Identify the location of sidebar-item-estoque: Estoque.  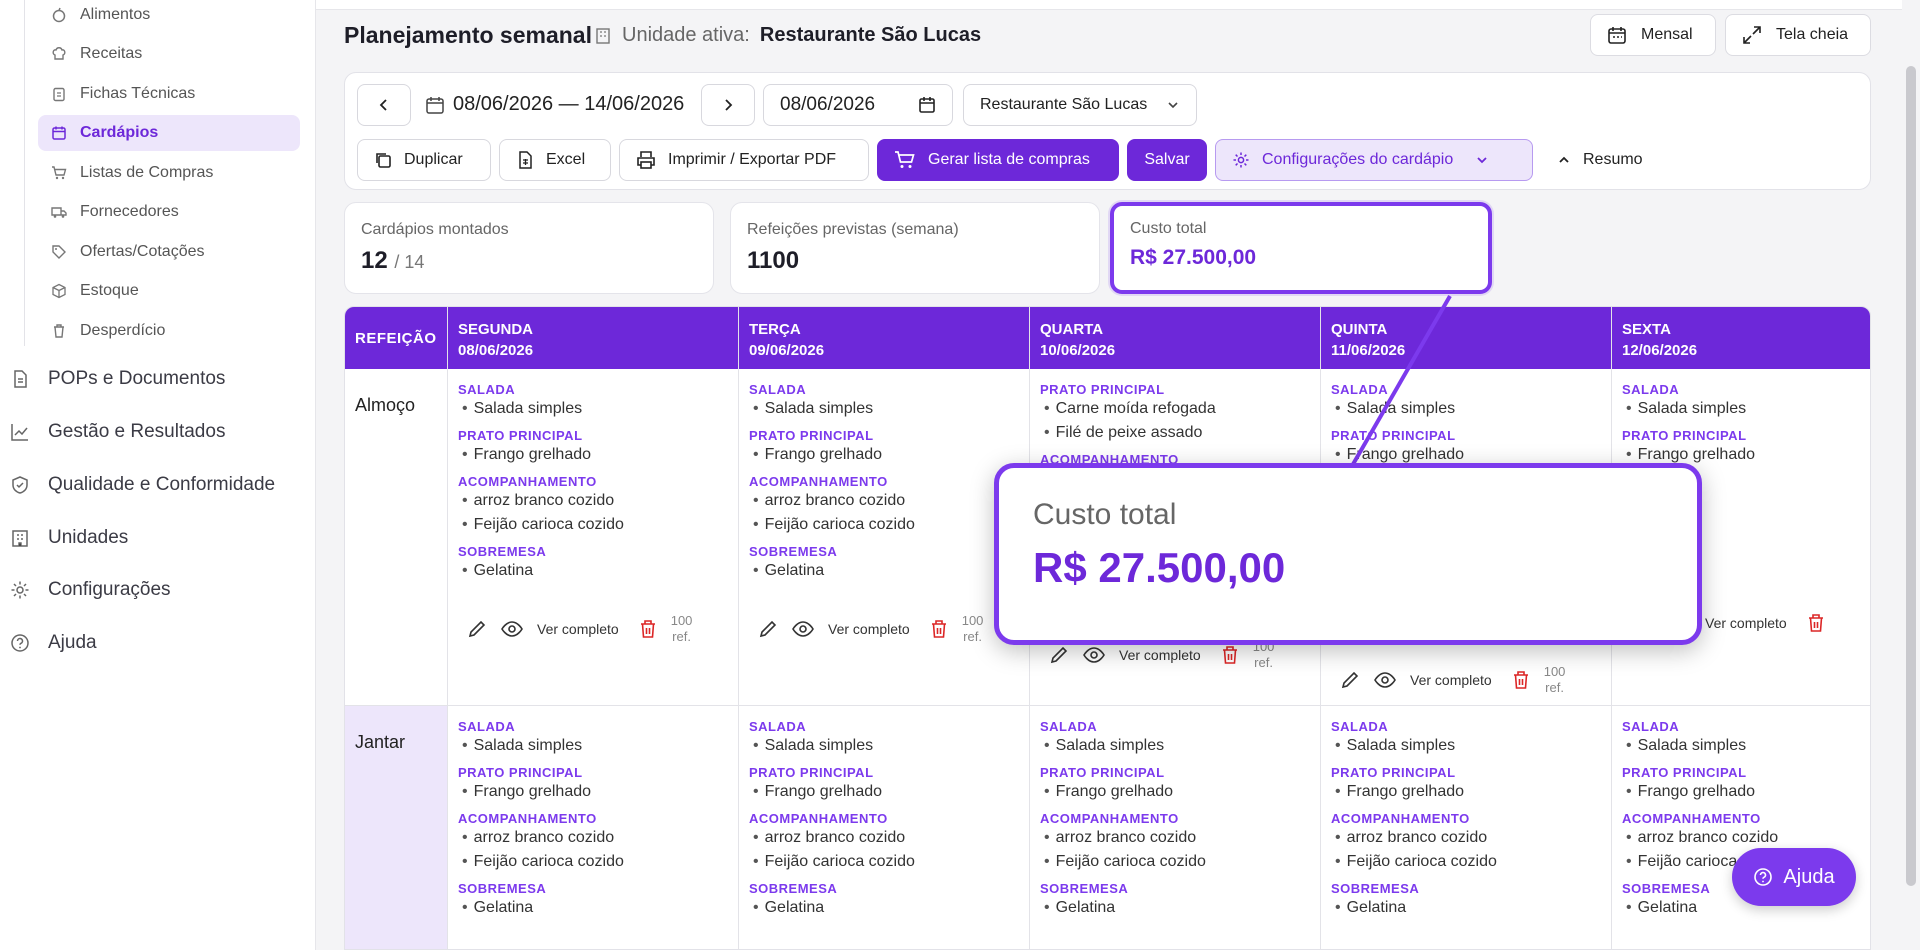
(169, 291).